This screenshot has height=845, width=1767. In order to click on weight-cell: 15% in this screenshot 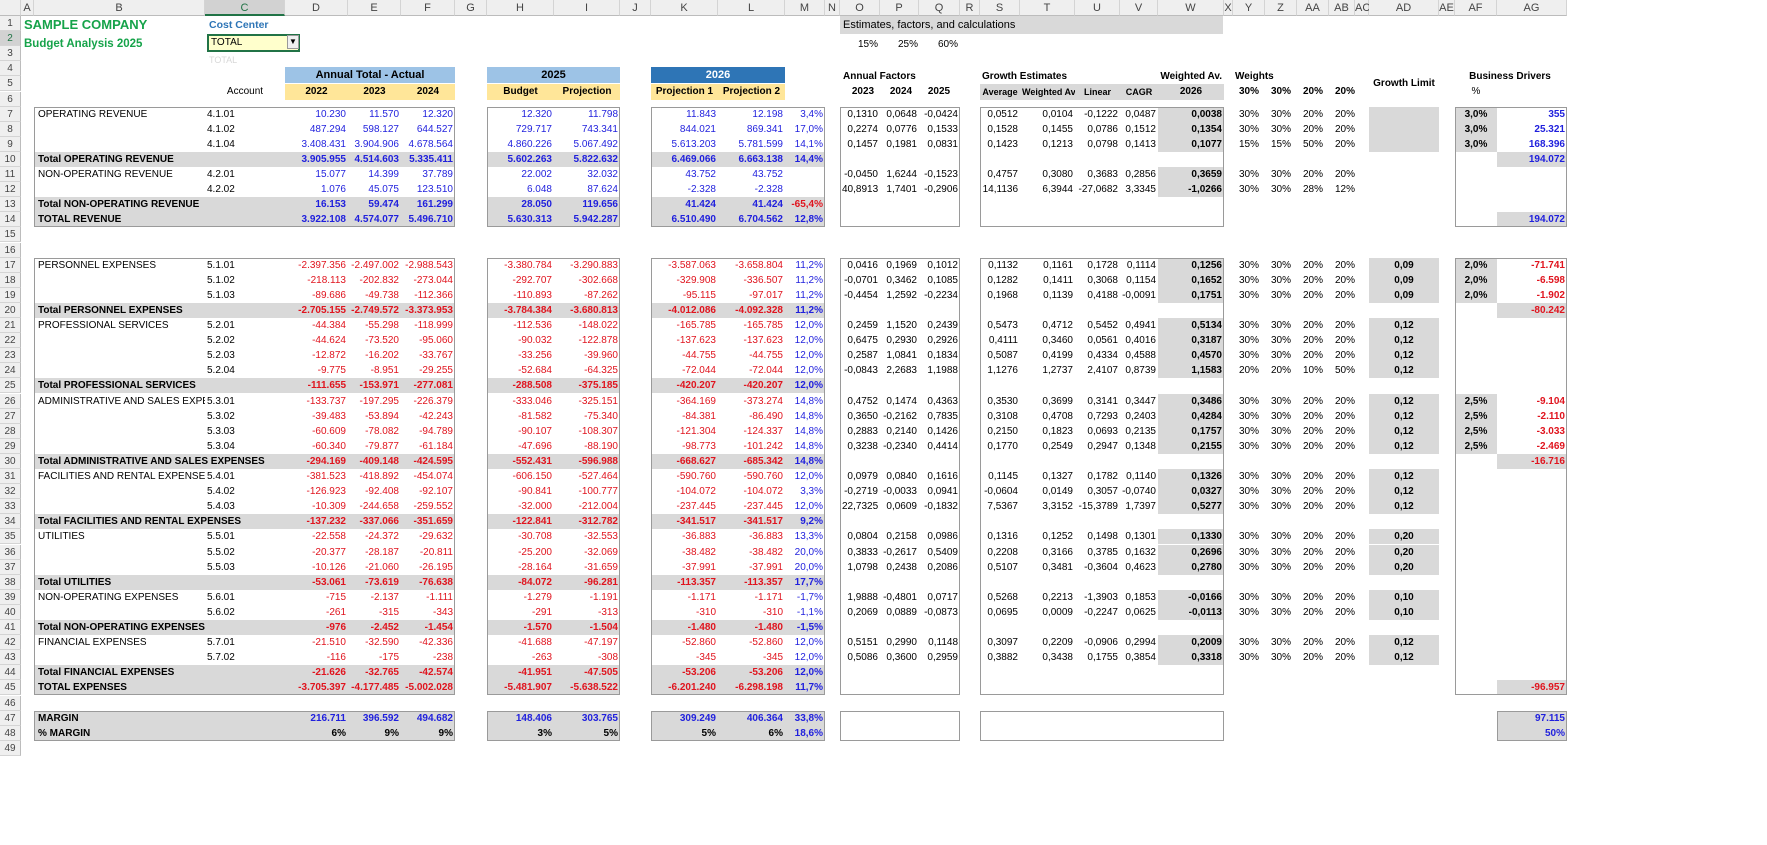, I will do `click(1249, 144)`.